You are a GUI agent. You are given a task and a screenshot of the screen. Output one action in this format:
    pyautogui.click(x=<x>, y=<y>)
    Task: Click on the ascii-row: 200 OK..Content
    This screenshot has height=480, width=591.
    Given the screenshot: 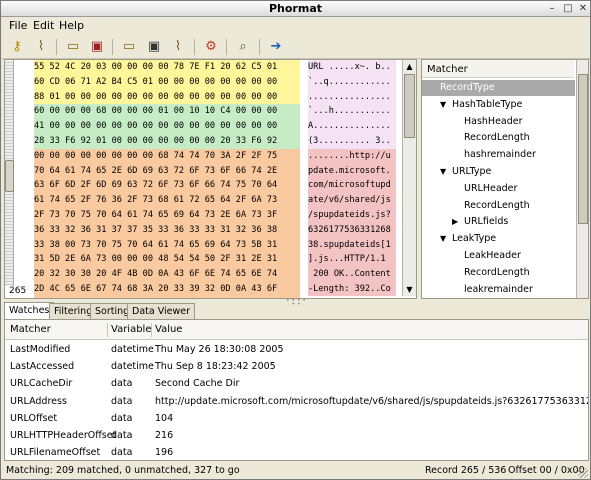 What is the action you would take?
    pyautogui.click(x=352, y=274)
    